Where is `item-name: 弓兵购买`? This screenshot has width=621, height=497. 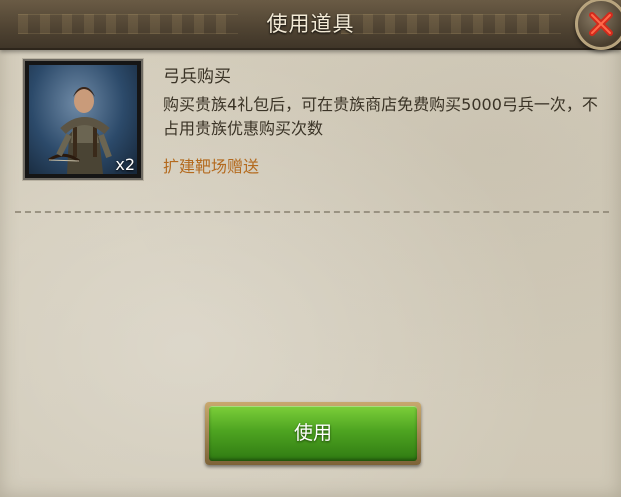 item-name: 弓兵购买 is located at coordinates (197, 77).